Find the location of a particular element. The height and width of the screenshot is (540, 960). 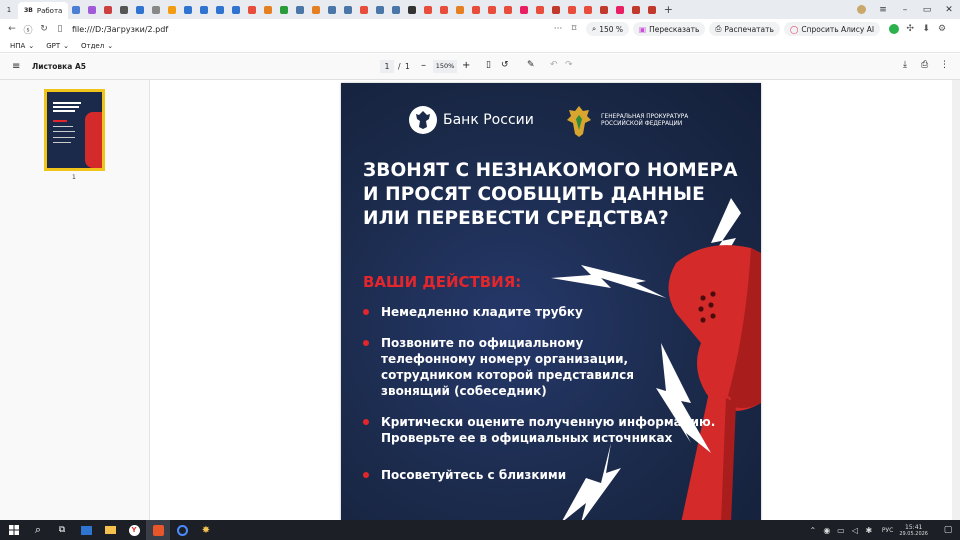

tray-expand-icon: ⌃ is located at coordinates (813, 530).